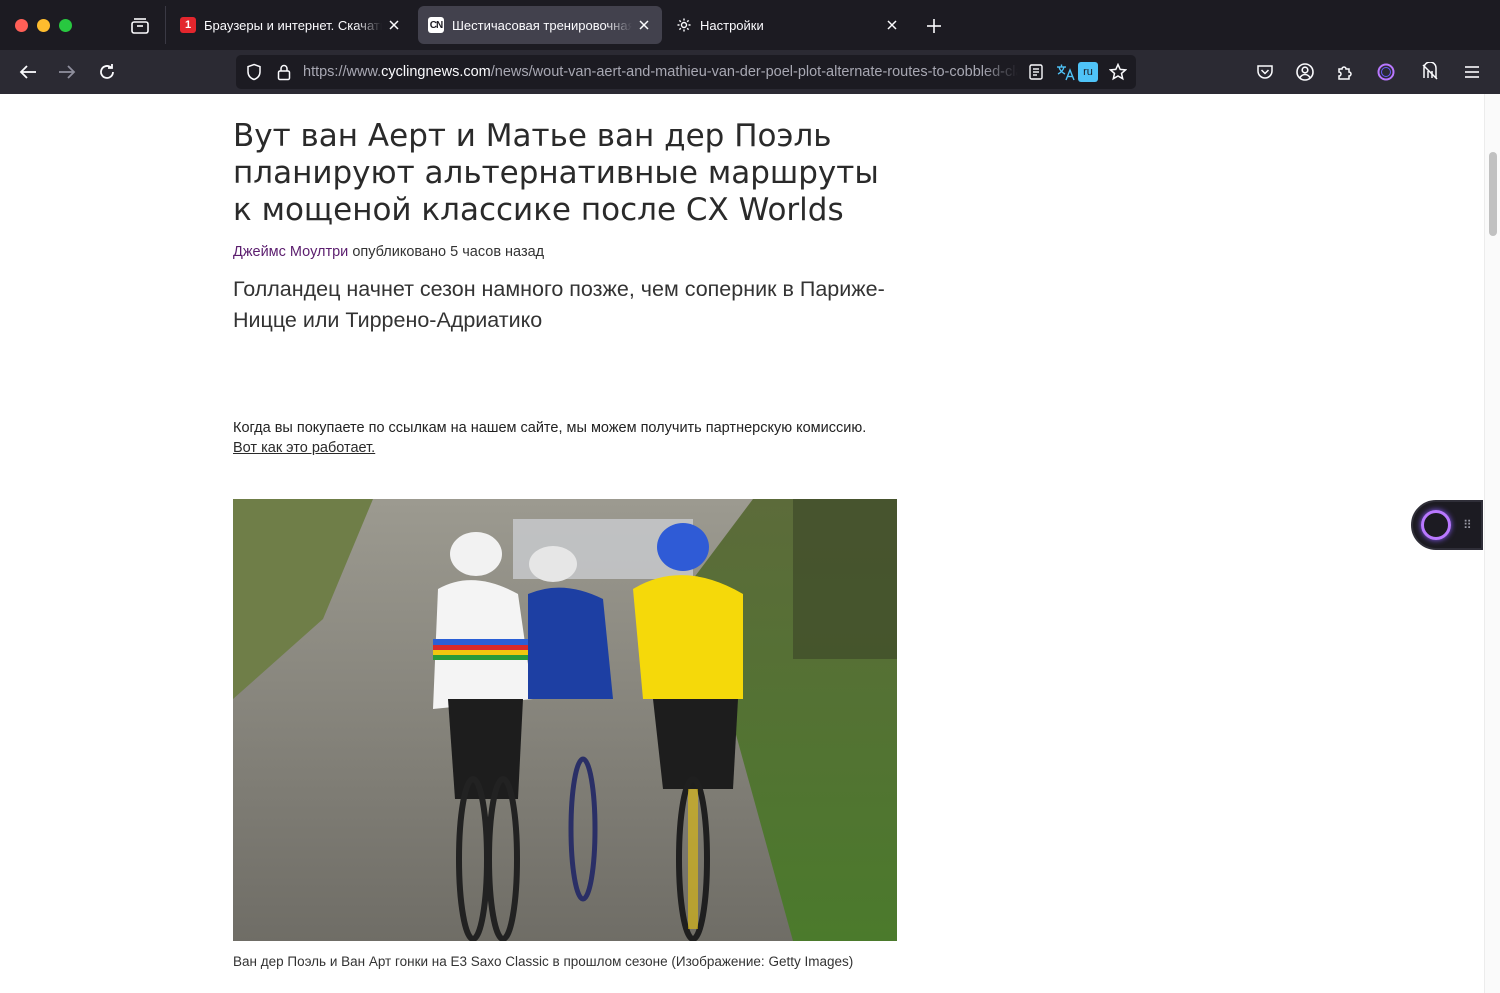  I want to click on tab-overview-icon, so click(140, 26).